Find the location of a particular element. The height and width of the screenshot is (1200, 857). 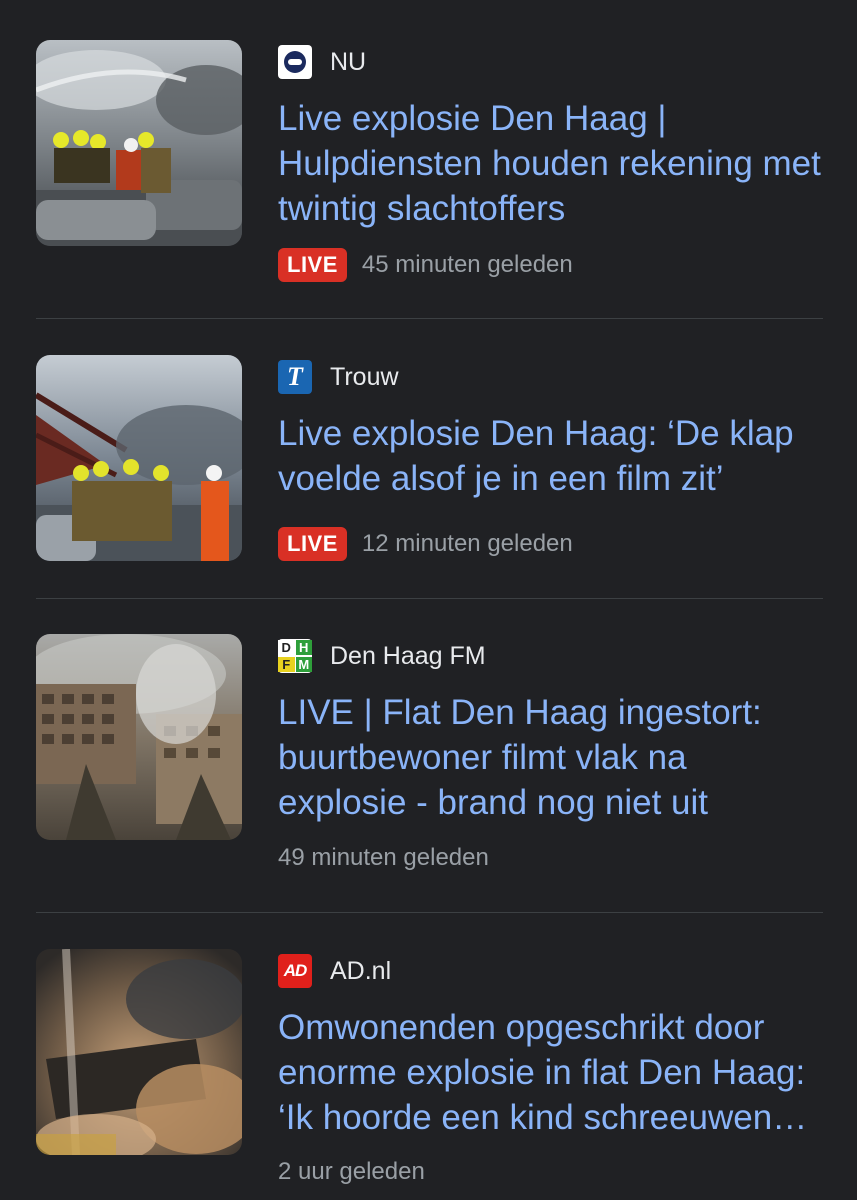

ad-logo-icon: AD is located at coordinates (295, 971).